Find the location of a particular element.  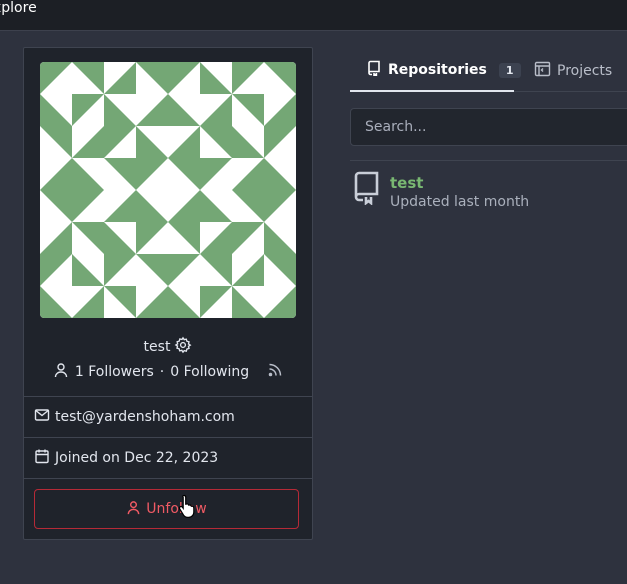

hand-cursor-icon is located at coordinates (187, 508).